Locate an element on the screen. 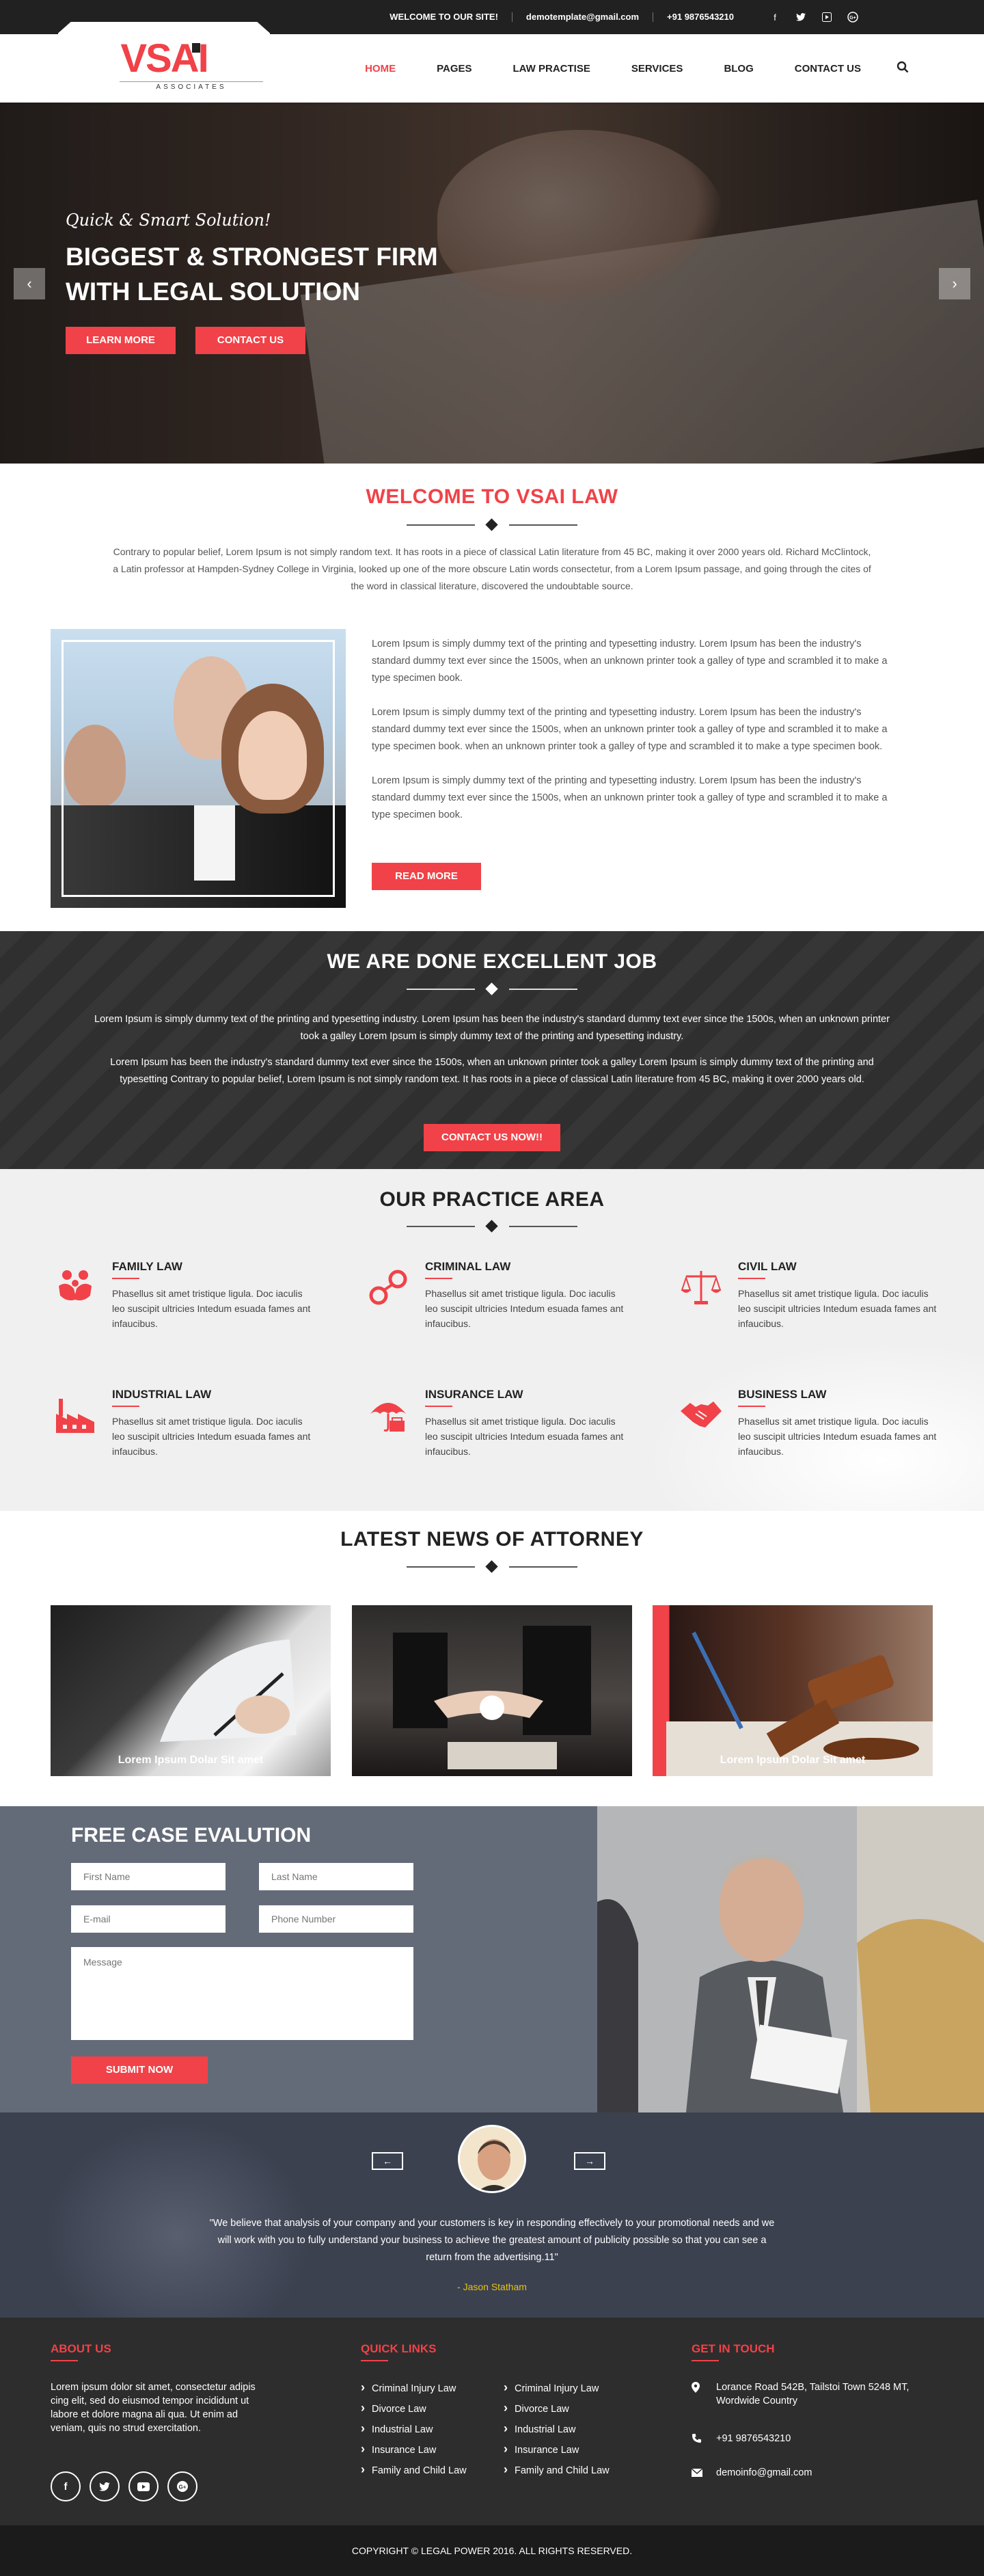 This screenshot has height=2576, width=984. testimonial-avatar is located at coordinates (492, 2159).